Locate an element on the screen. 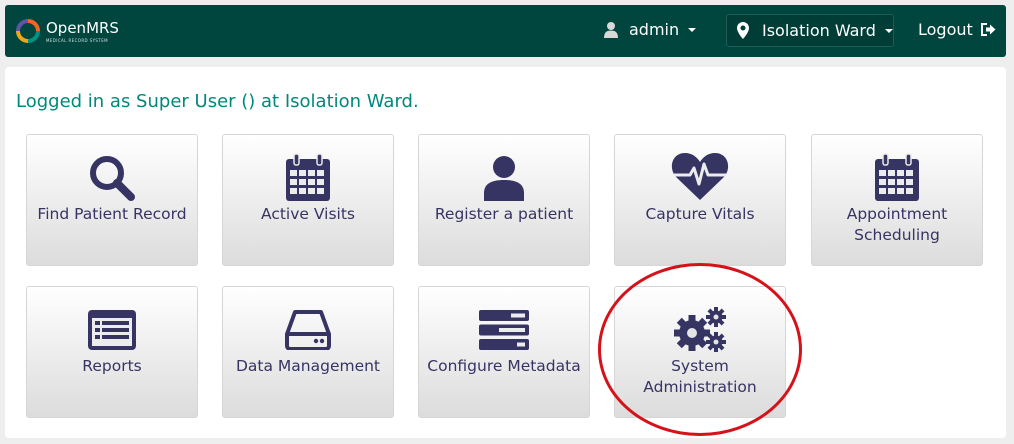  app-label: Find Patient Record is located at coordinates (112, 214).